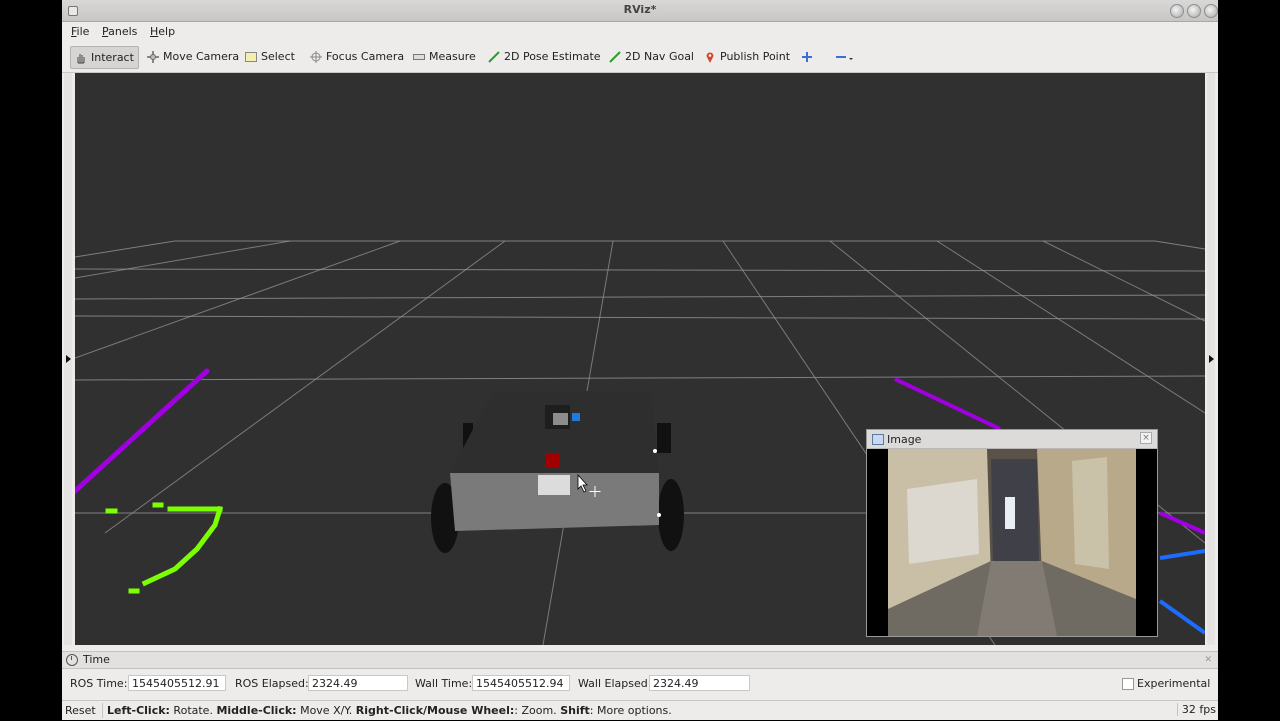 The image size is (1280, 721). I want to click on left-dock-collapse-handle, so click(68, 359).